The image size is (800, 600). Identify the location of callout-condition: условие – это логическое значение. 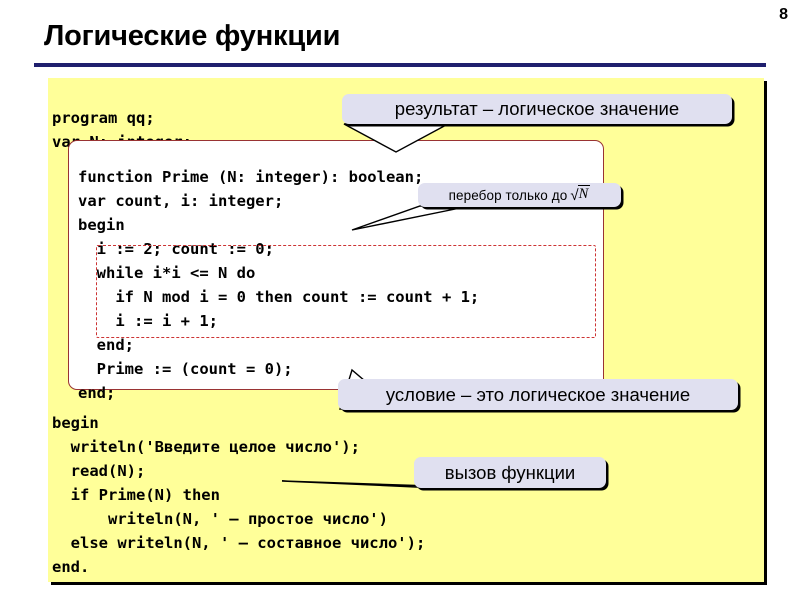
(538, 394).